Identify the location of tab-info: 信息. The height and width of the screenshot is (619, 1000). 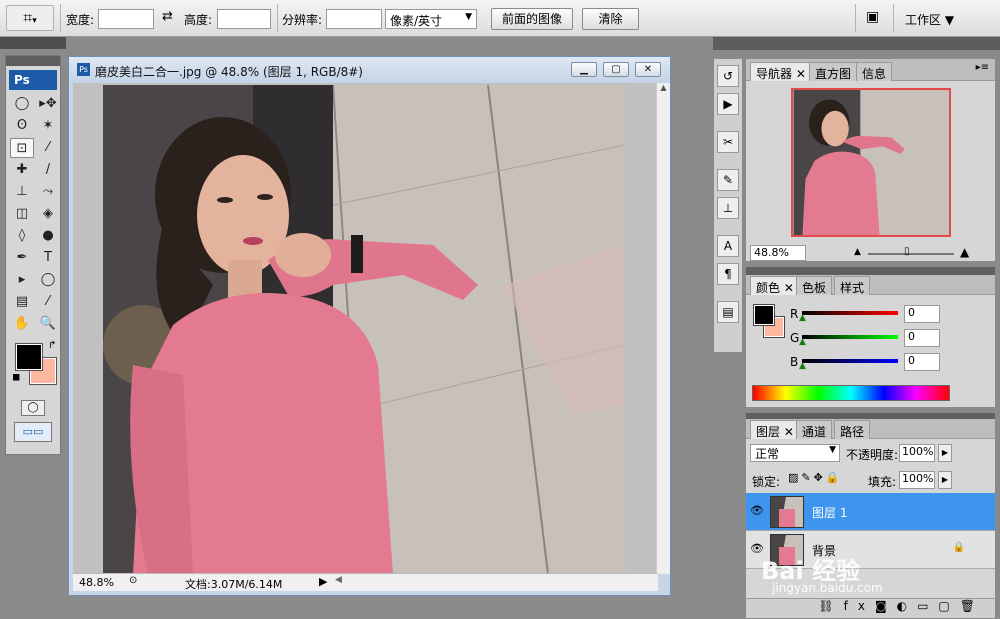
(874, 71).